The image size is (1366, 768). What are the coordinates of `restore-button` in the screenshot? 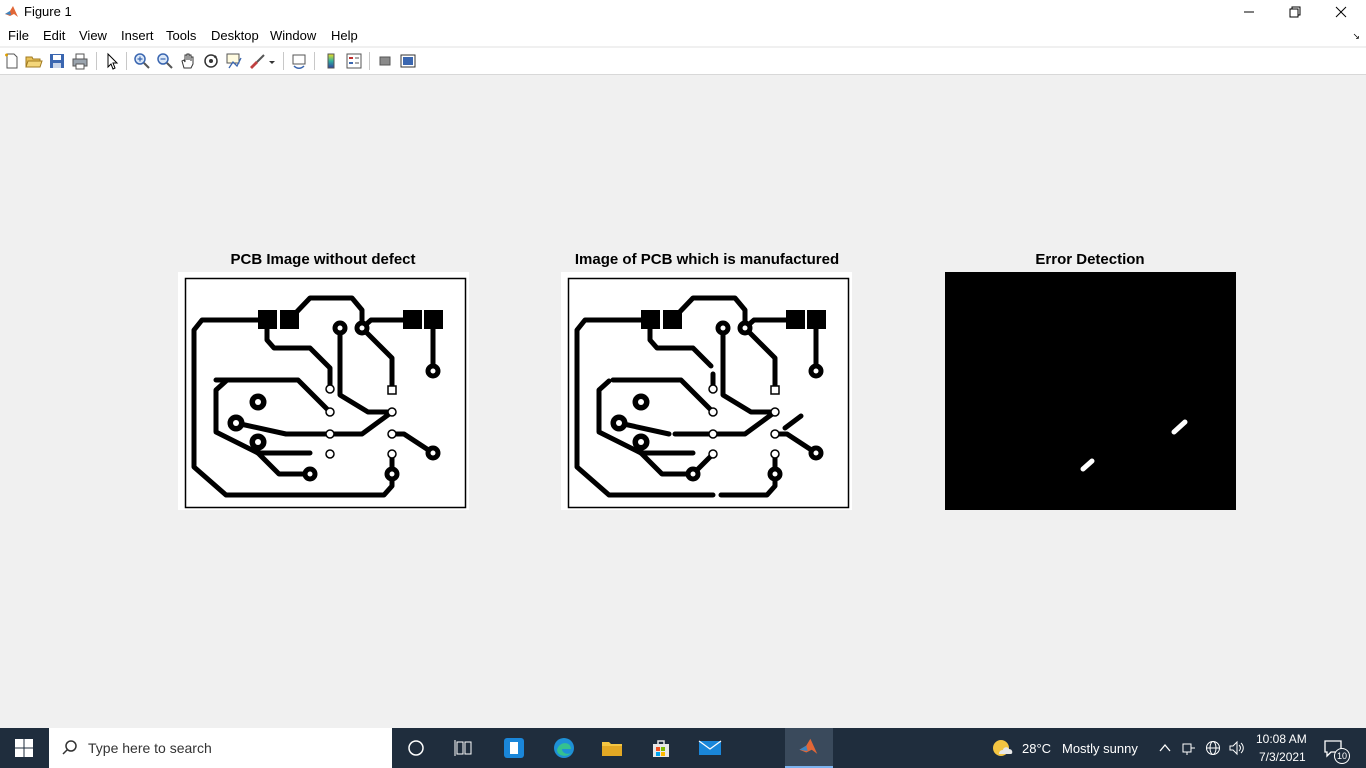 It's located at (1295, 12).